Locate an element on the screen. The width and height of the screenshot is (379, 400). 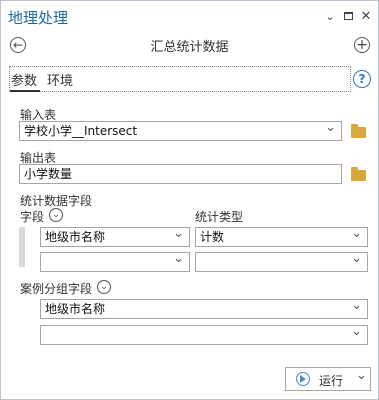
stat-type-value: 计数 is located at coordinates (212, 237).